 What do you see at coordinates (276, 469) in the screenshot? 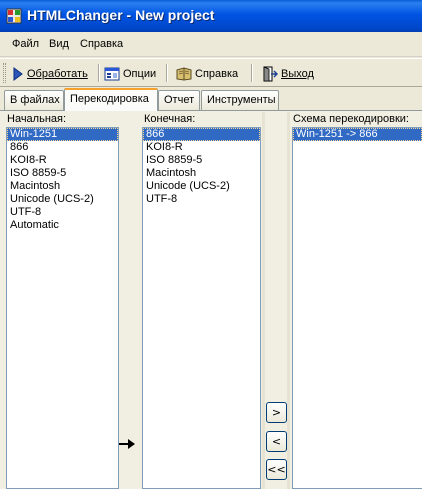
I see `remove-all-mappings-button: <<` at bounding box center [276, 469].